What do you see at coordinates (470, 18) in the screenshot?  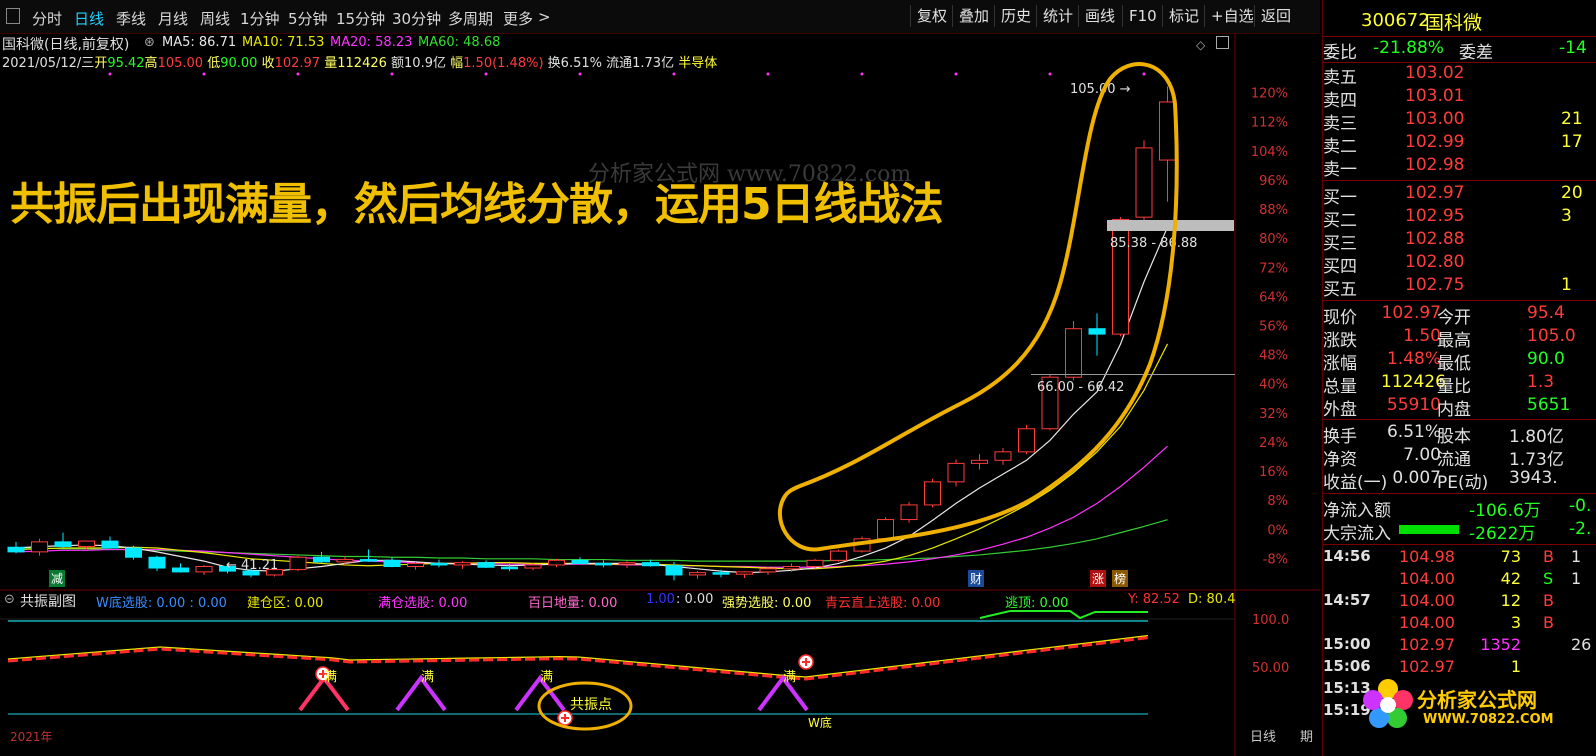 I see `tab-multi-period: 多周期` at bounding box center [470, 18].